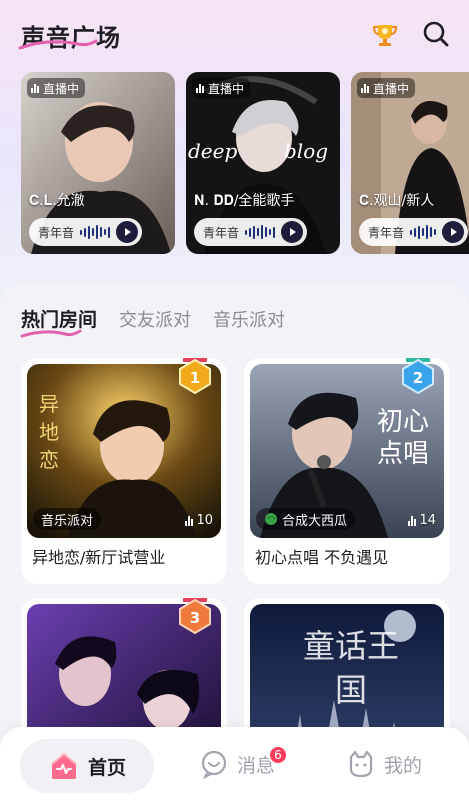  Describe the element at coordinates (99, 557) in the screenshot. I see `room-title: 异地恋/新厅试营业` at that location.